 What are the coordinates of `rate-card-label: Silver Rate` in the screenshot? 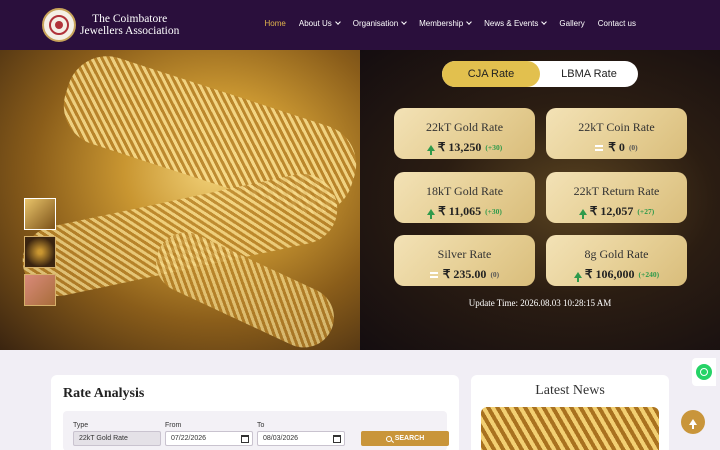 It's located at (464, 254).